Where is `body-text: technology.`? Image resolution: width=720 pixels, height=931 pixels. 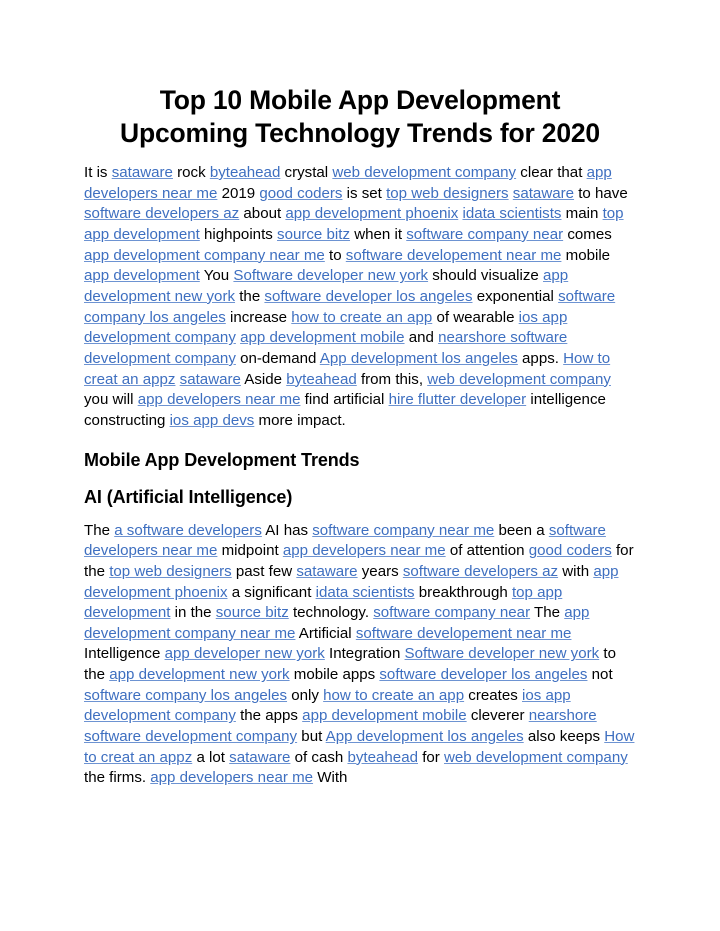 body-text: technology. is located at coordinates (331, 613).